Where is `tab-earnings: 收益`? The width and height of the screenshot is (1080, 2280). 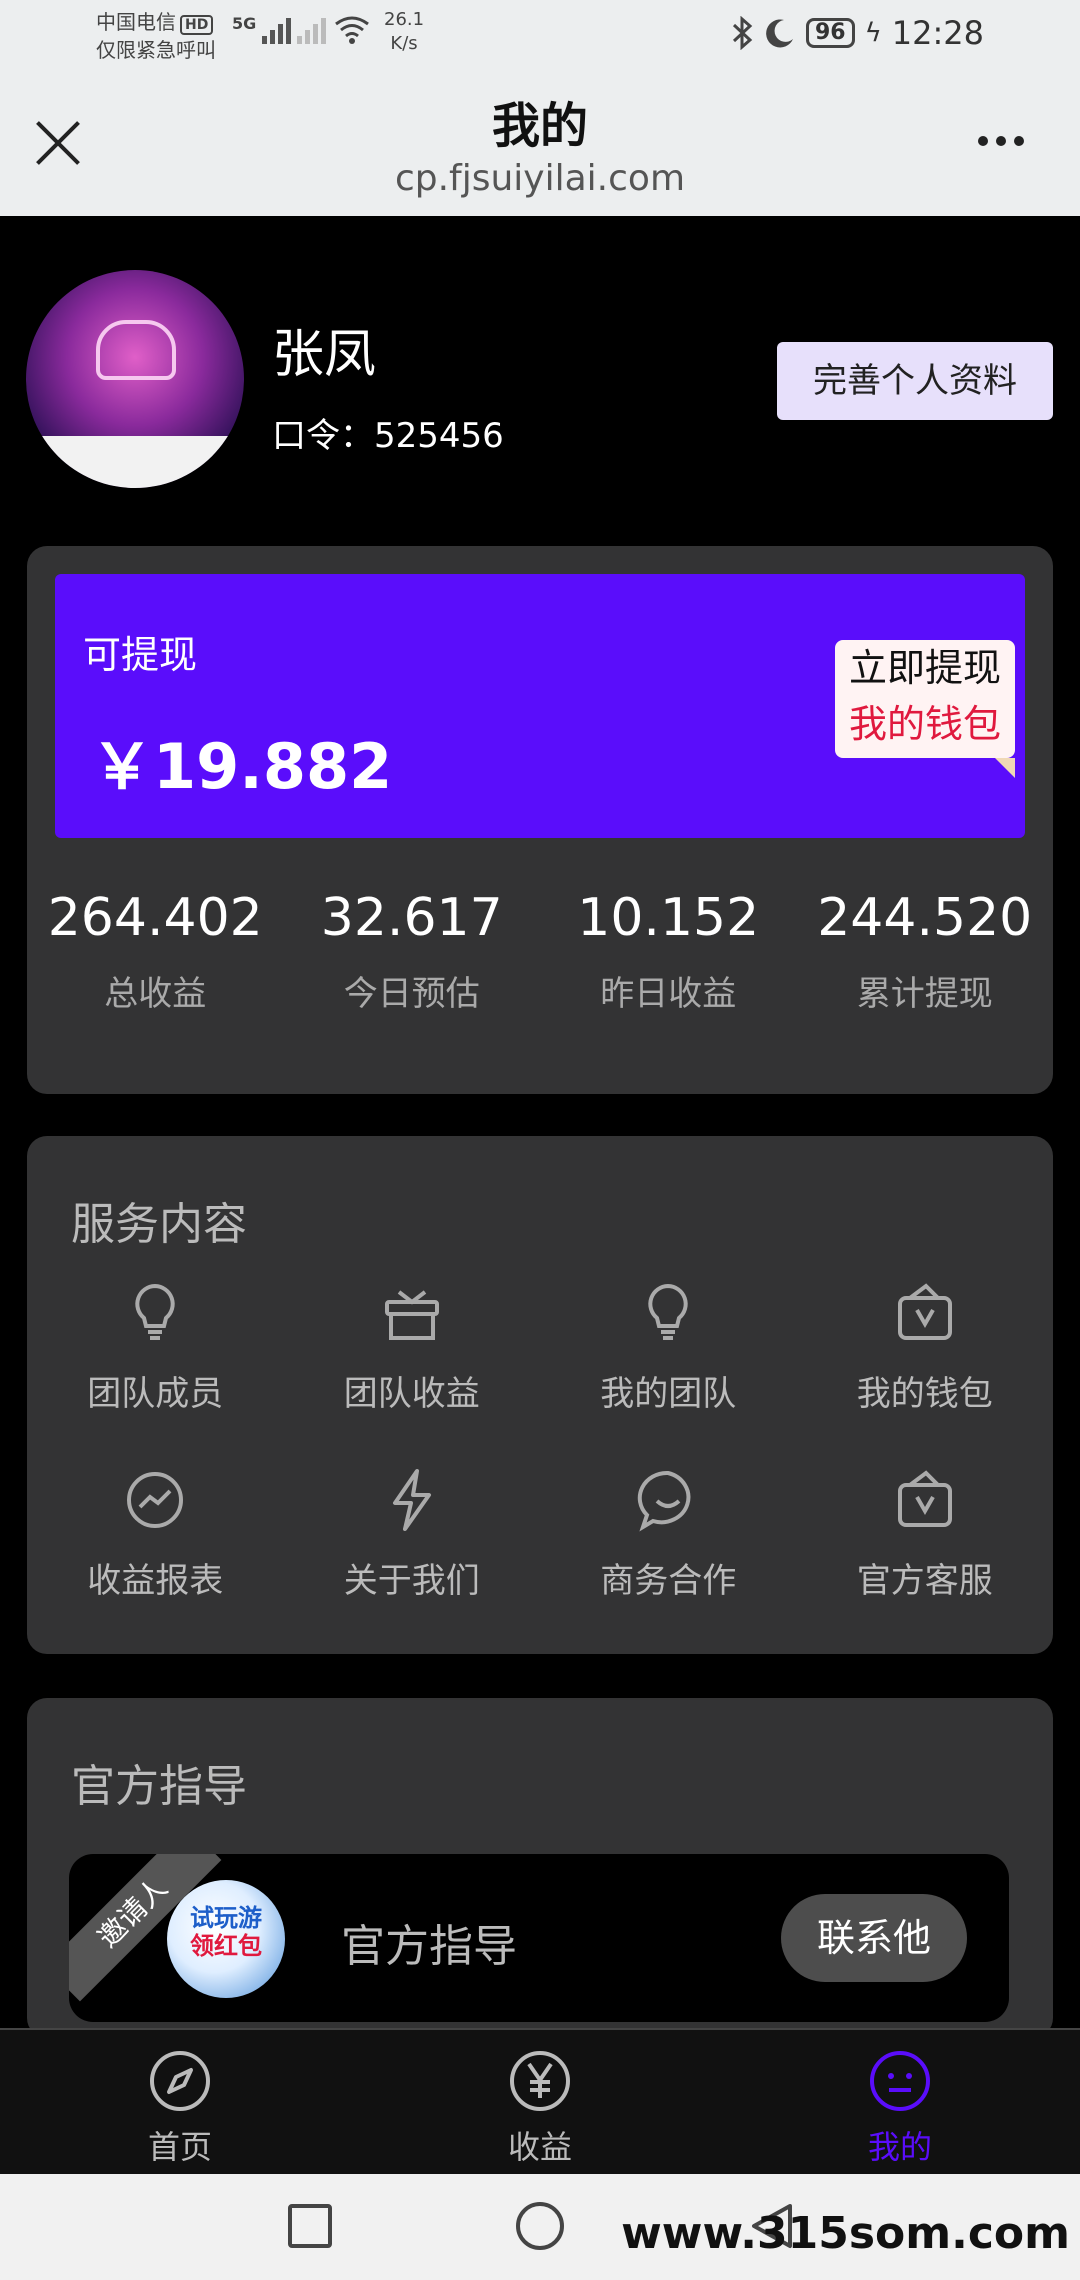
tab-earnings: 收益 is located at coordinates (540, 2102).